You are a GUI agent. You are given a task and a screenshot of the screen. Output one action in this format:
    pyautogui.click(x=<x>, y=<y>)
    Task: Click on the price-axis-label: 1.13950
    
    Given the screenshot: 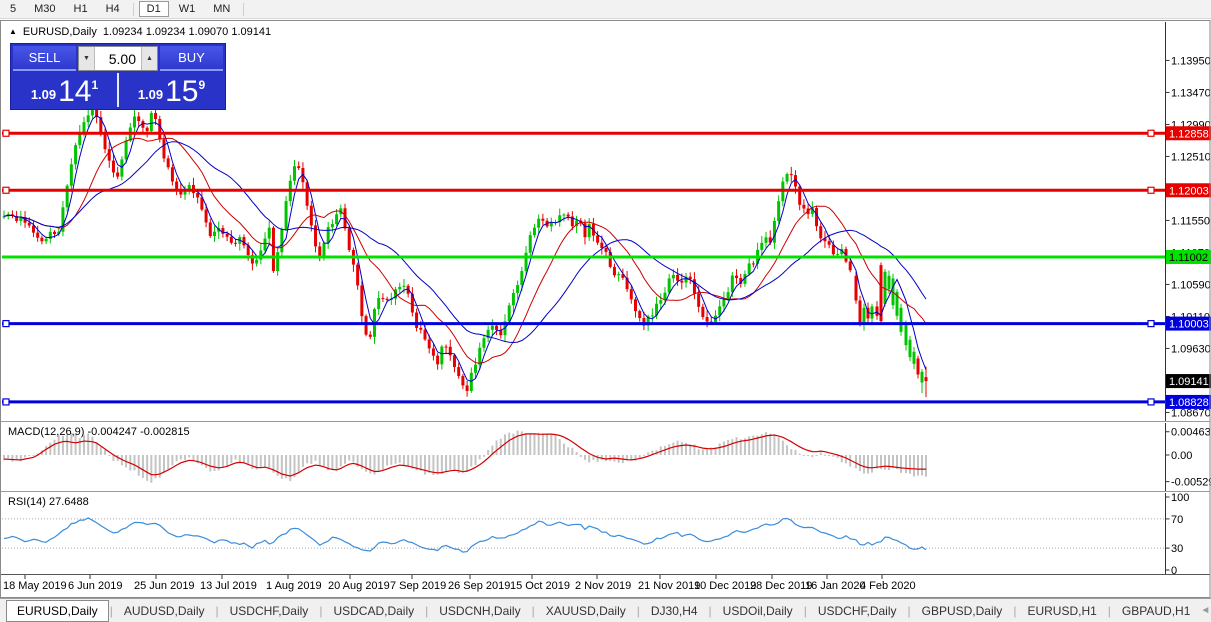 What is the action you would take?
    pyautogui.click(x=1191, y=61)
    